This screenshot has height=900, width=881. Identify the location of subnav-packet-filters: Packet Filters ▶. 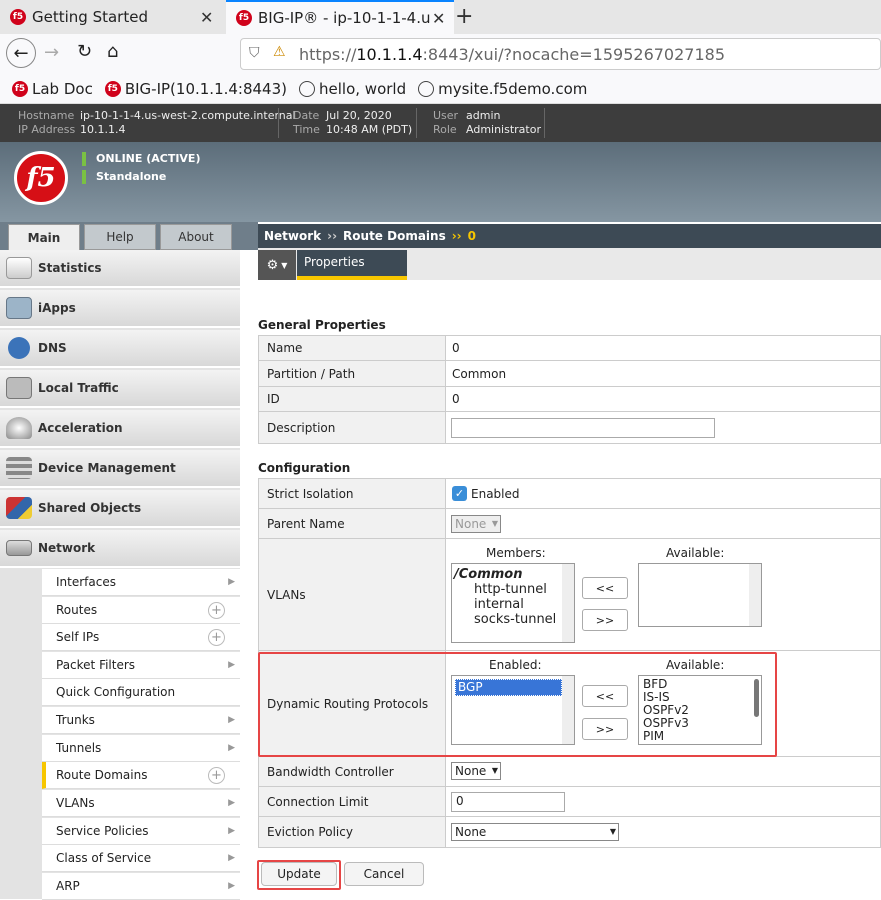
(141, 665).